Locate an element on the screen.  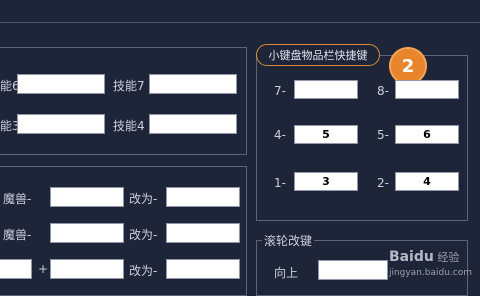
quickbar-title: 小键盘物品栏快捷键 is located at coordinates (318, 55).